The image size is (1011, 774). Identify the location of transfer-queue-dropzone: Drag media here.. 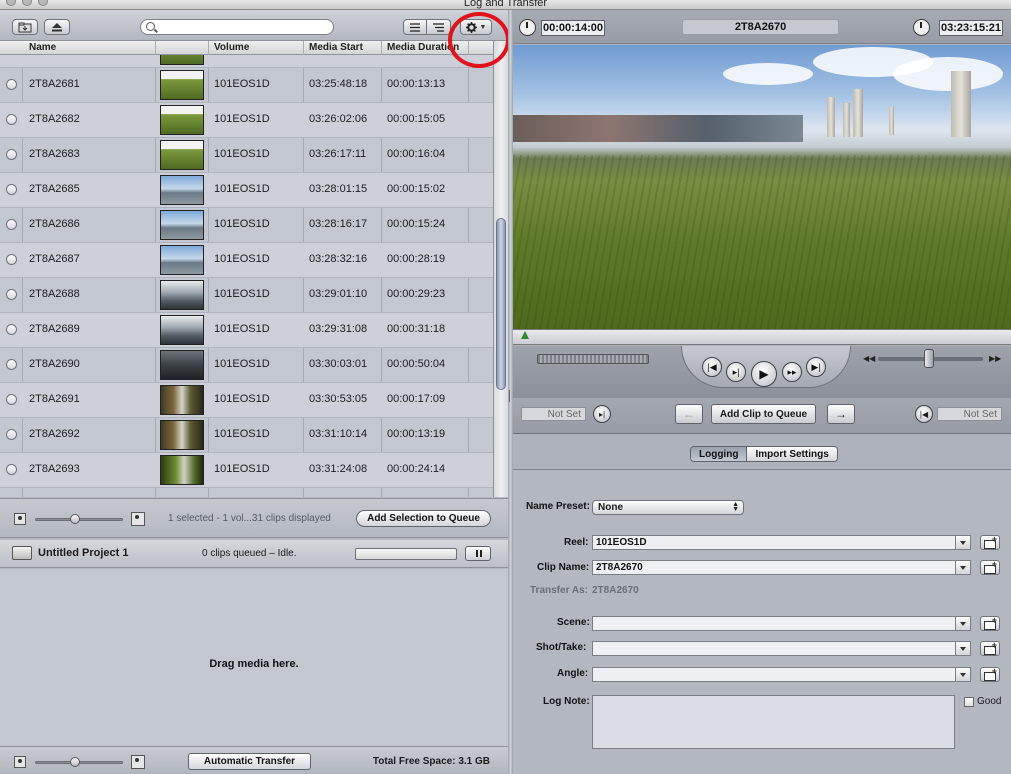
(254, 657).